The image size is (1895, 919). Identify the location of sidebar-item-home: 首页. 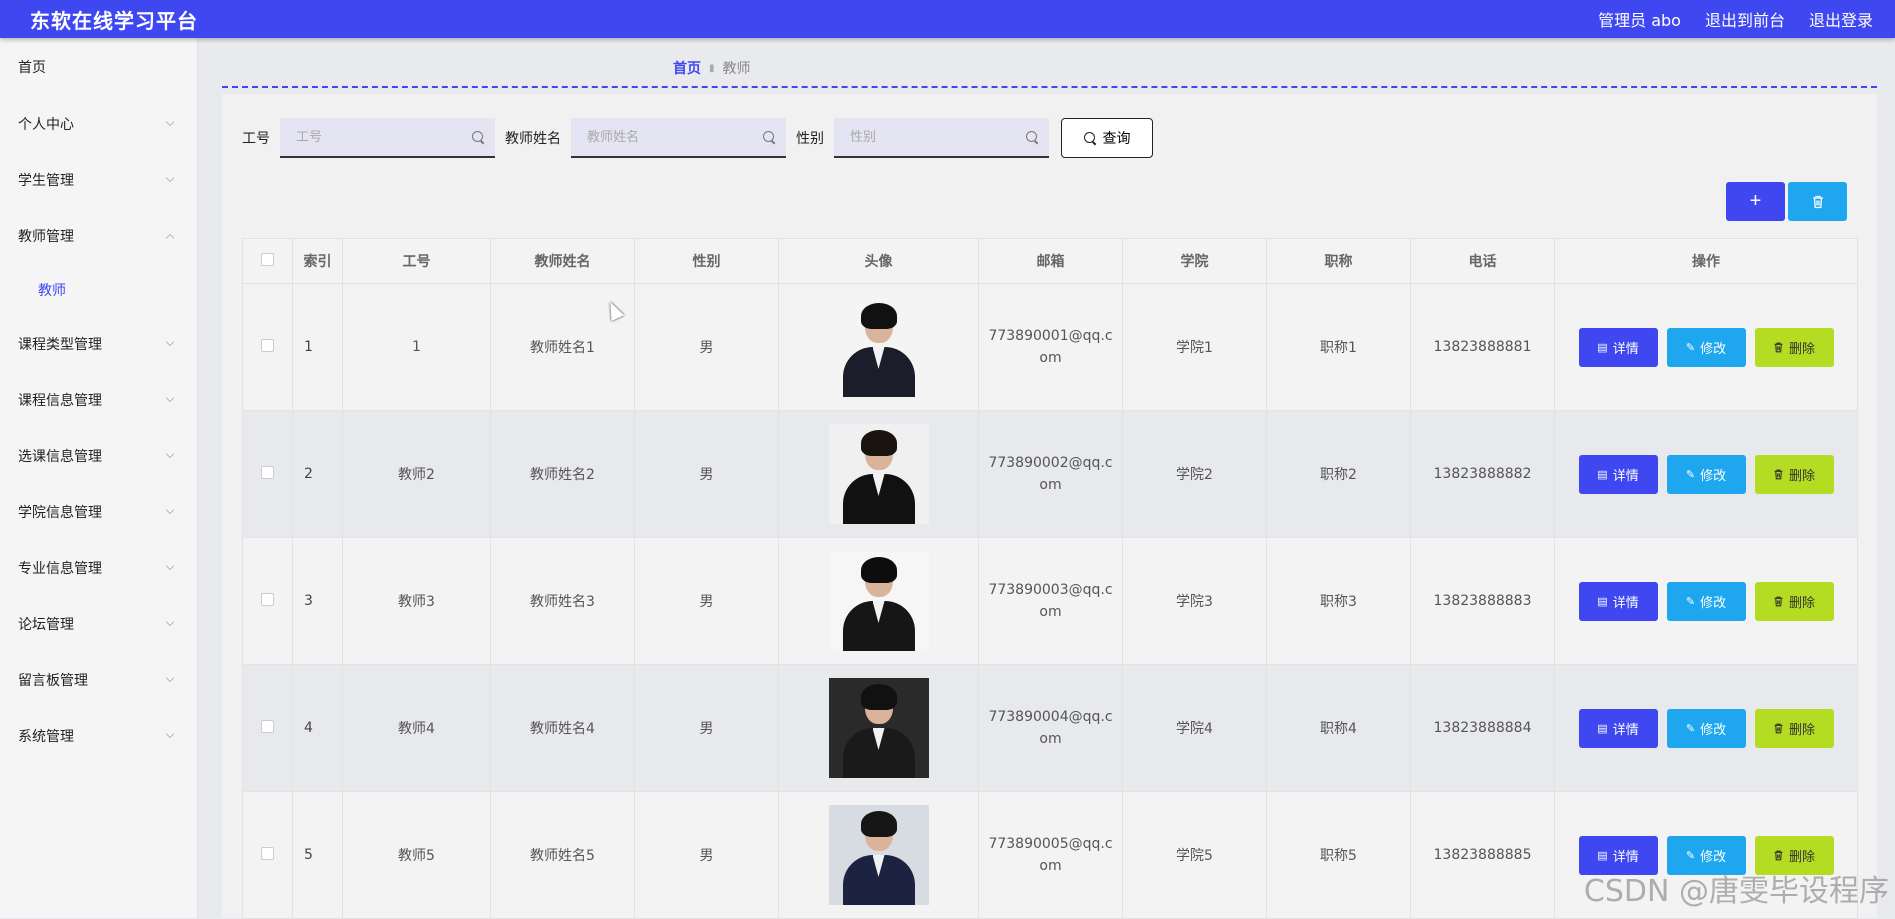
(98, 67).